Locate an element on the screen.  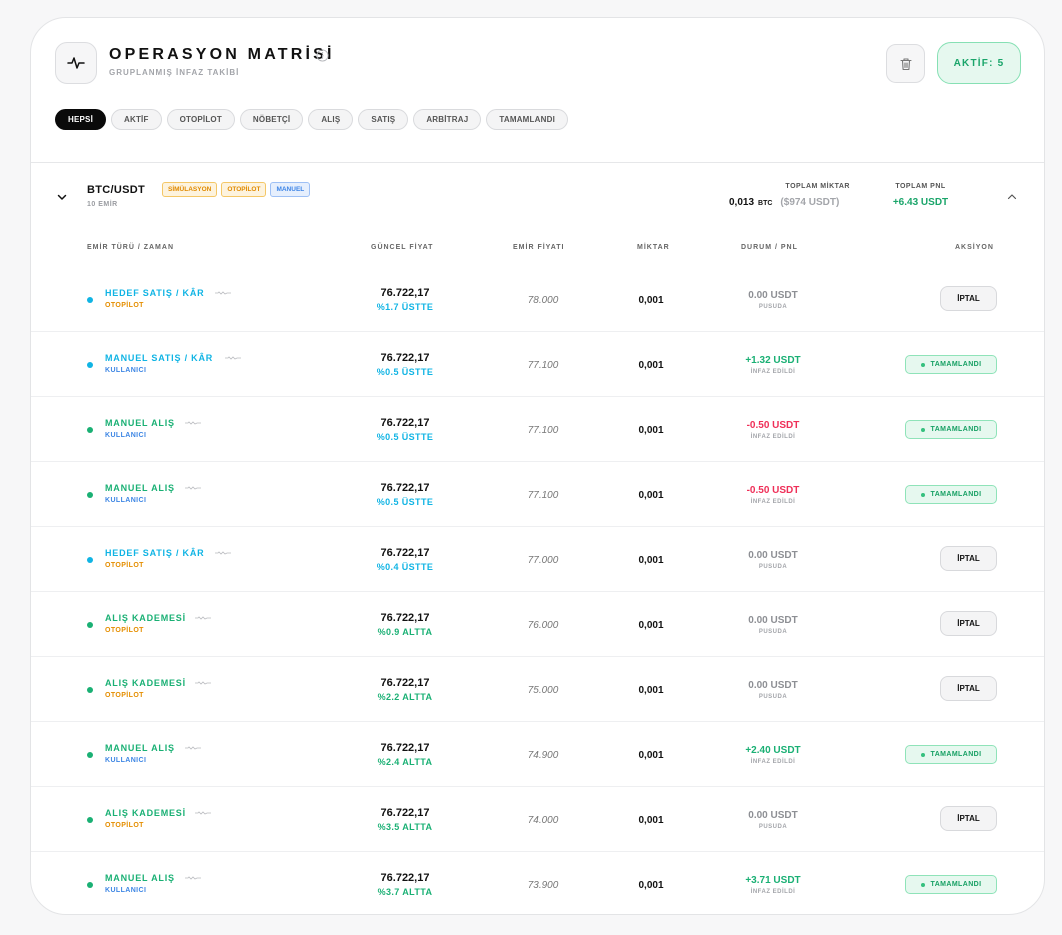
page-subtitle: GRUPLANMIŞ İNFAZ TAKİBİ is located at coordinates (174, 72).